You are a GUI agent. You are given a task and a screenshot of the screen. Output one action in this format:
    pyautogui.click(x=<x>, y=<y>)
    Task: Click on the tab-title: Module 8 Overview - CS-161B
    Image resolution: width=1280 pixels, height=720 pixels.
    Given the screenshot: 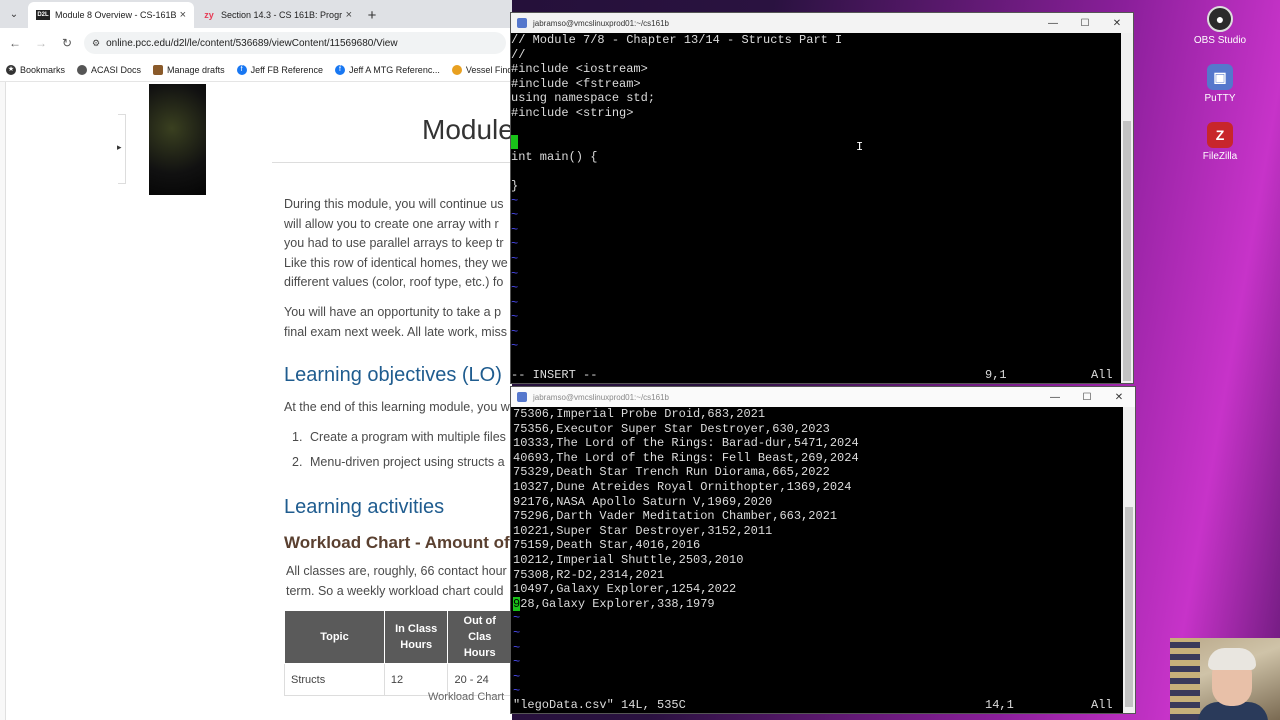 What is the action you would take?
    pyautogui.click(x=115, y=15)
    